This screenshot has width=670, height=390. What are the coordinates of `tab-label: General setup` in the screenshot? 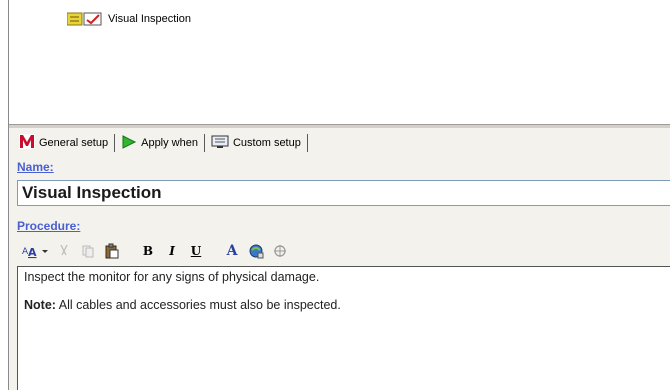 It's located at (74, 143).